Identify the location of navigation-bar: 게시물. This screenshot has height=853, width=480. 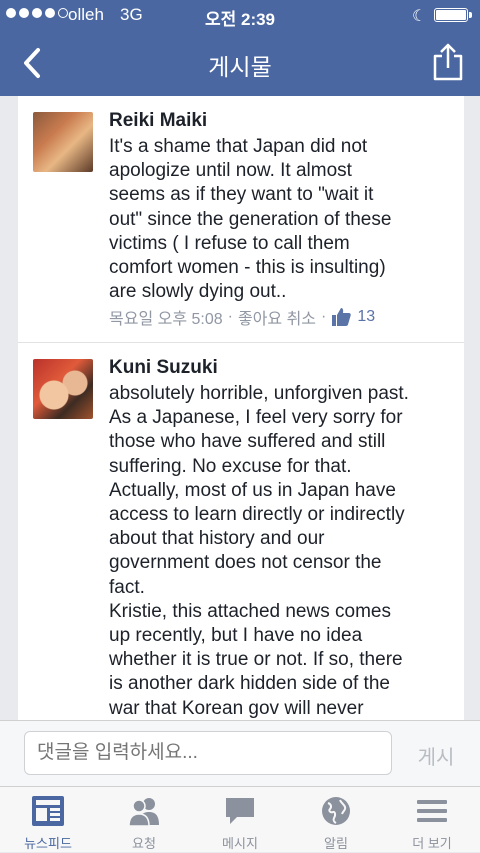
(240, 63).